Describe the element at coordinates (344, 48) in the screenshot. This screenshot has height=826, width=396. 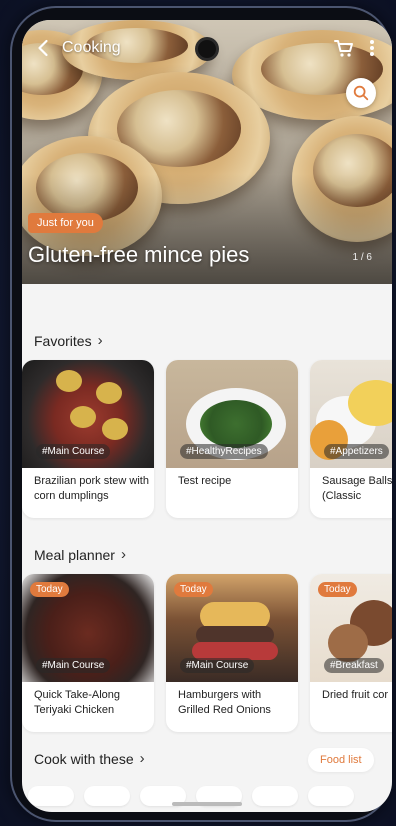
I see `cart-icon` at that location.